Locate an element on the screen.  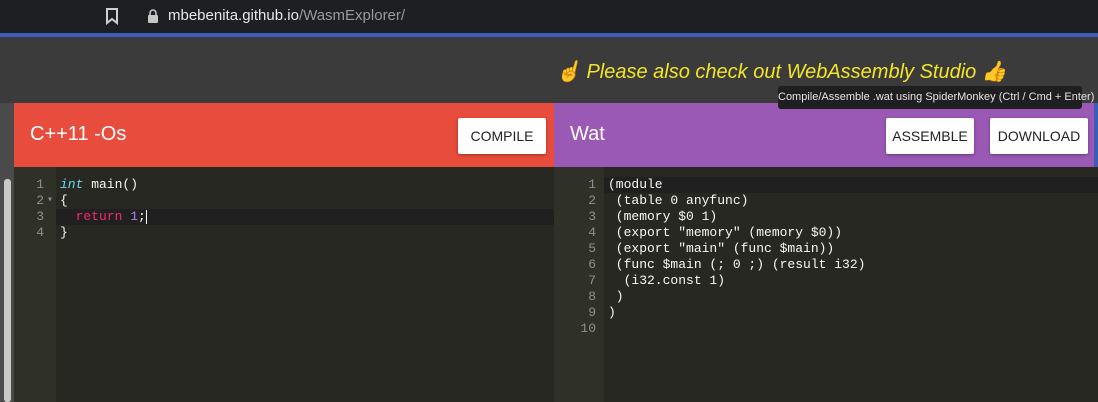
code-token: (i32.const 1) is located at coordinates (667, 280).